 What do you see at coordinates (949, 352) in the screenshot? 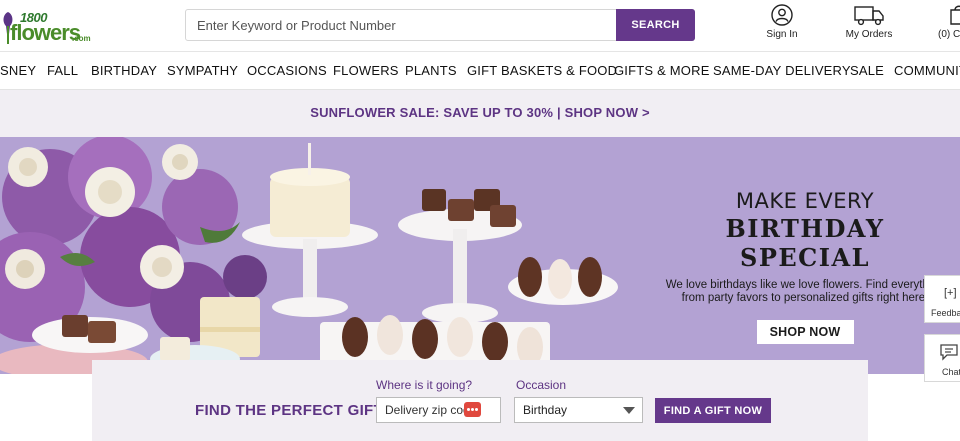
I see `chat-bubble-icon` at bounding box center [949, 352].